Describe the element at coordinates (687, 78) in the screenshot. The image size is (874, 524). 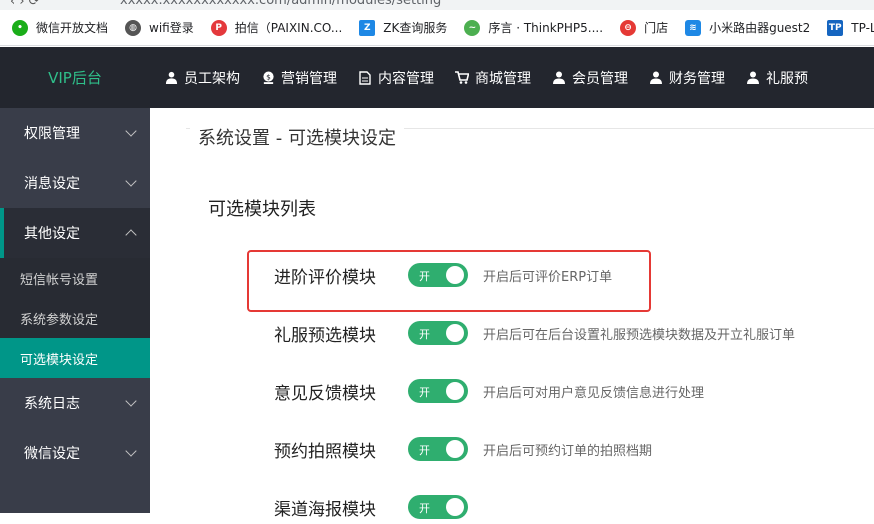
I see `nav-finance: 财务管理` at that location.